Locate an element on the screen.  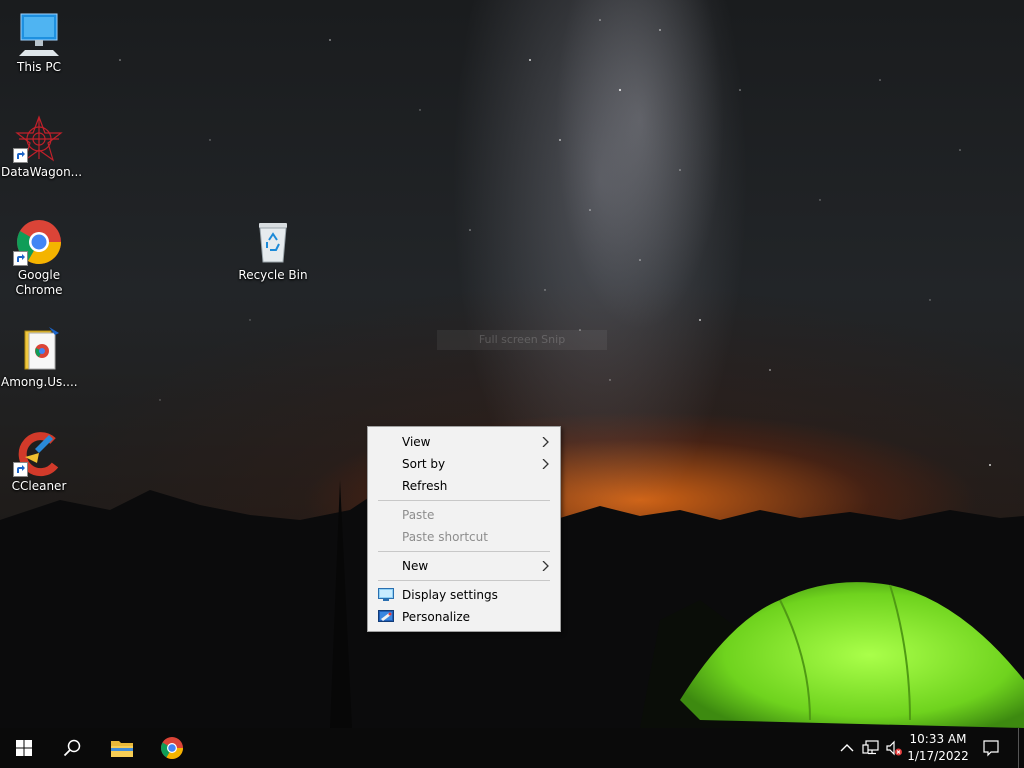
file-explorer-icon is located at coordinates (122, 749).